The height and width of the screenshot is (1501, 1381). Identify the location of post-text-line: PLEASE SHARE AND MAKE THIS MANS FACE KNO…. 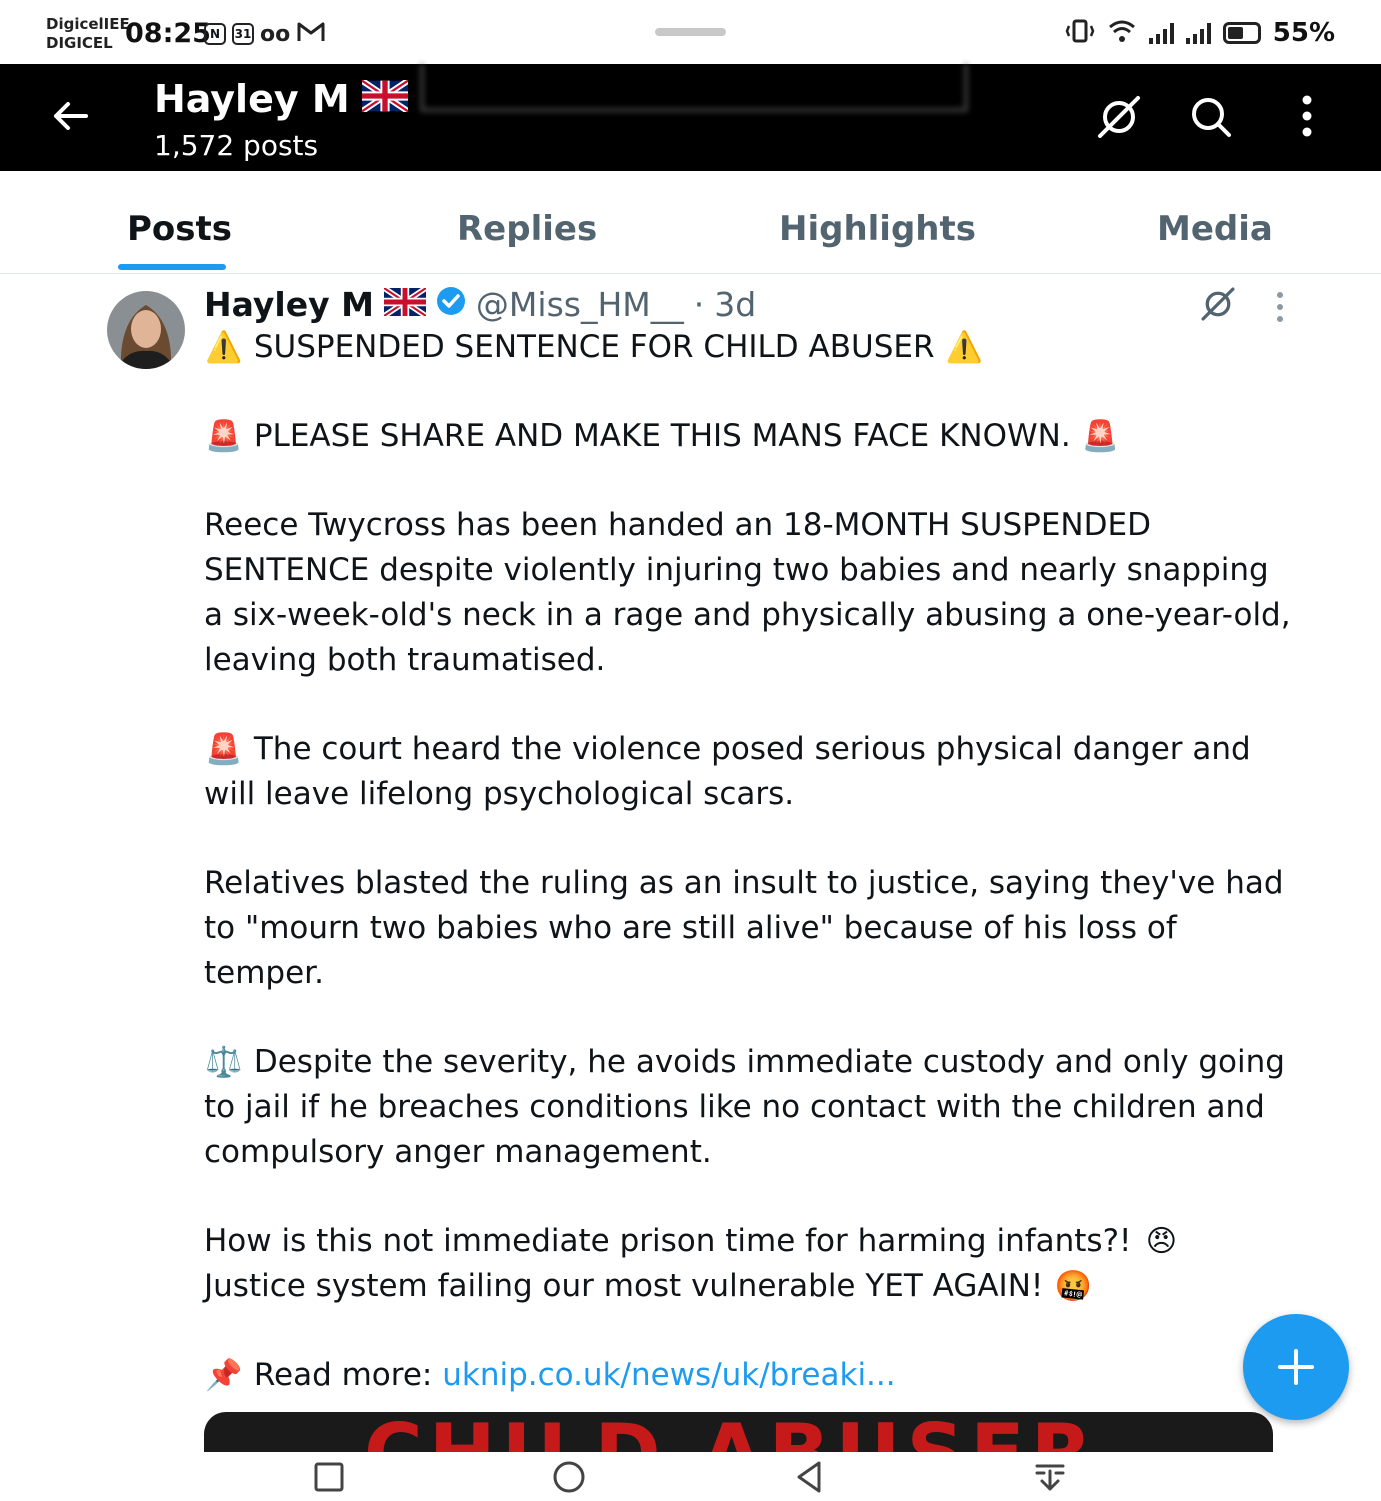
(662, 436).